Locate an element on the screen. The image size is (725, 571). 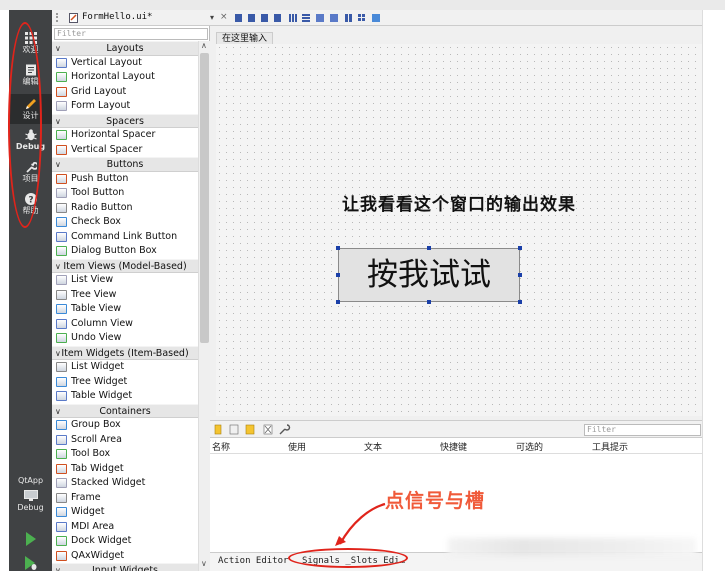
widget-item-label: Command Link Button is located at coordinates (124, 236).